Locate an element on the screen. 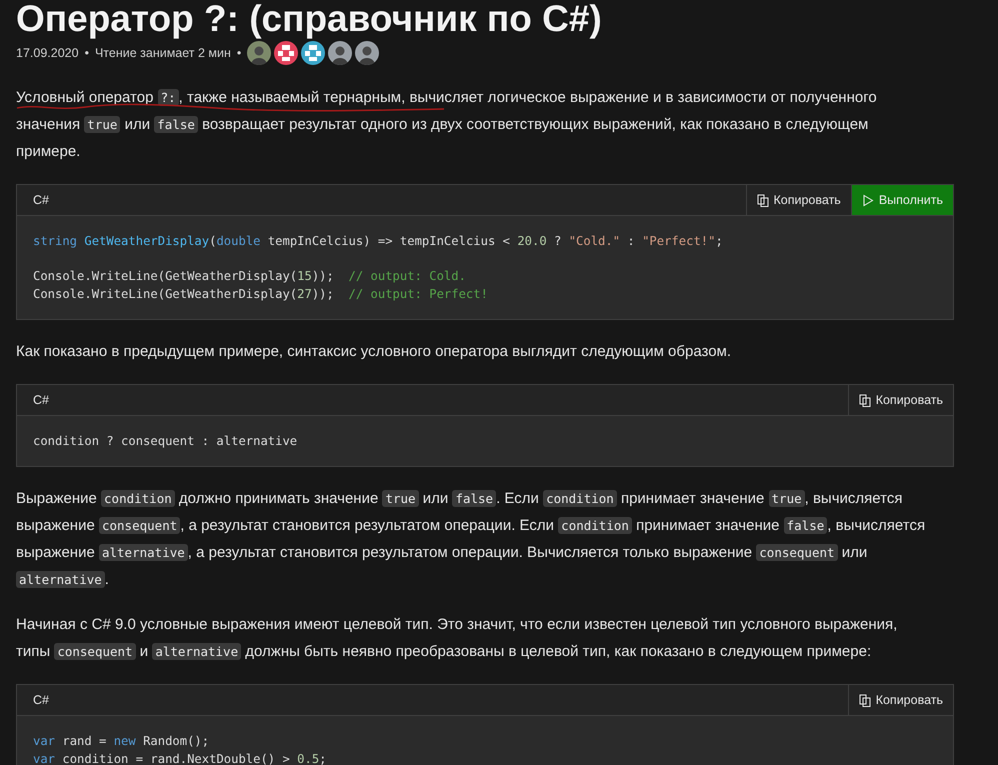  run-button: Выполнить is located at coordinates (901, 200).